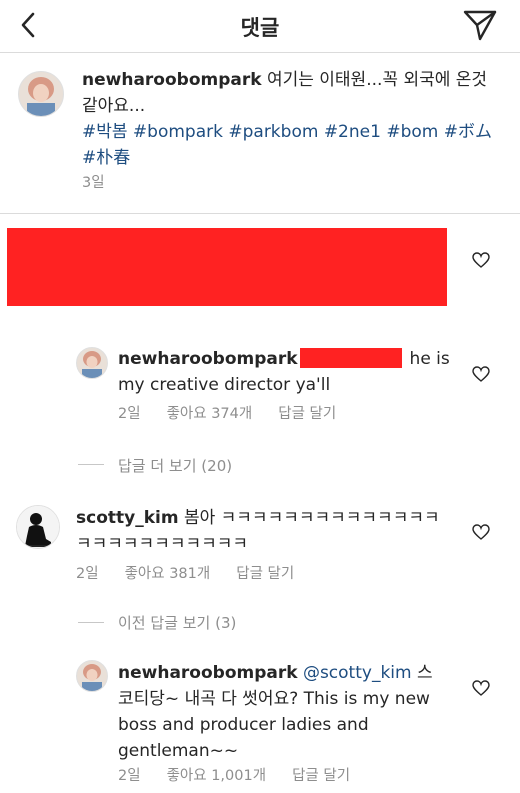 This screenshot has height=793, width=520. I want to click on comment-meta: 2일 좋아요 381개 답글 달기, so click(198, 572).